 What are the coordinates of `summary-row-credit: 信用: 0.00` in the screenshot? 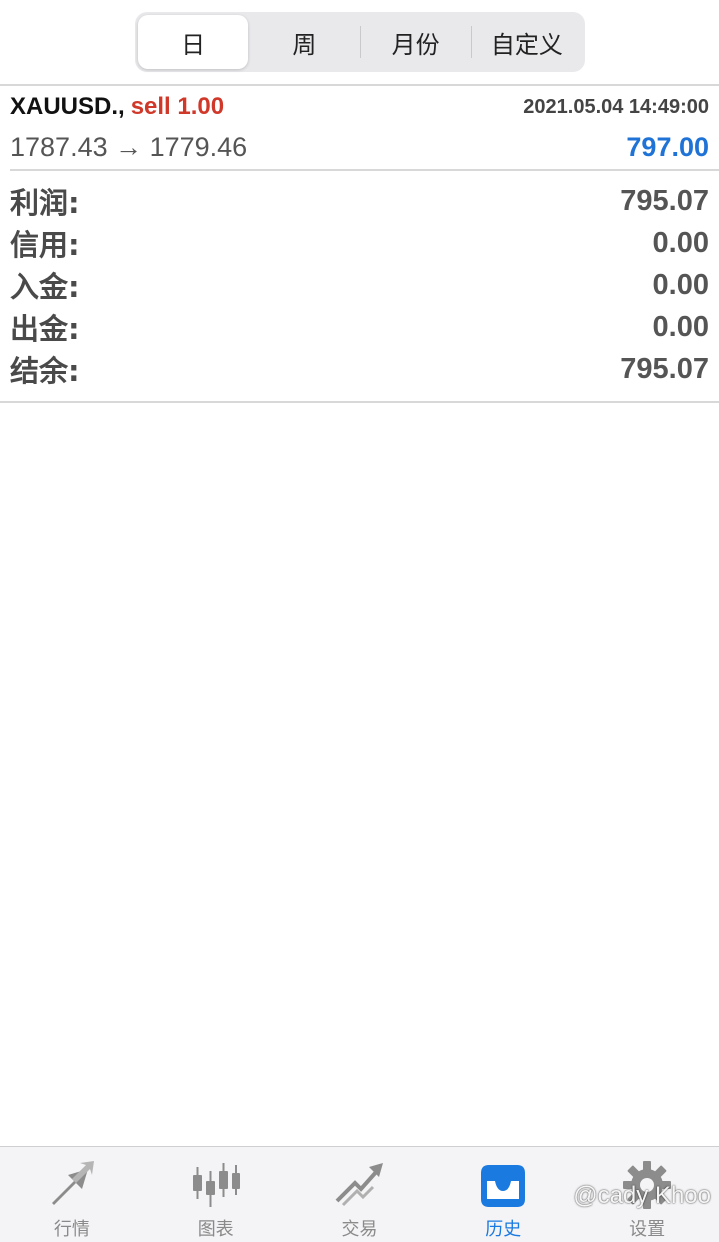 It's located at (359, 243).